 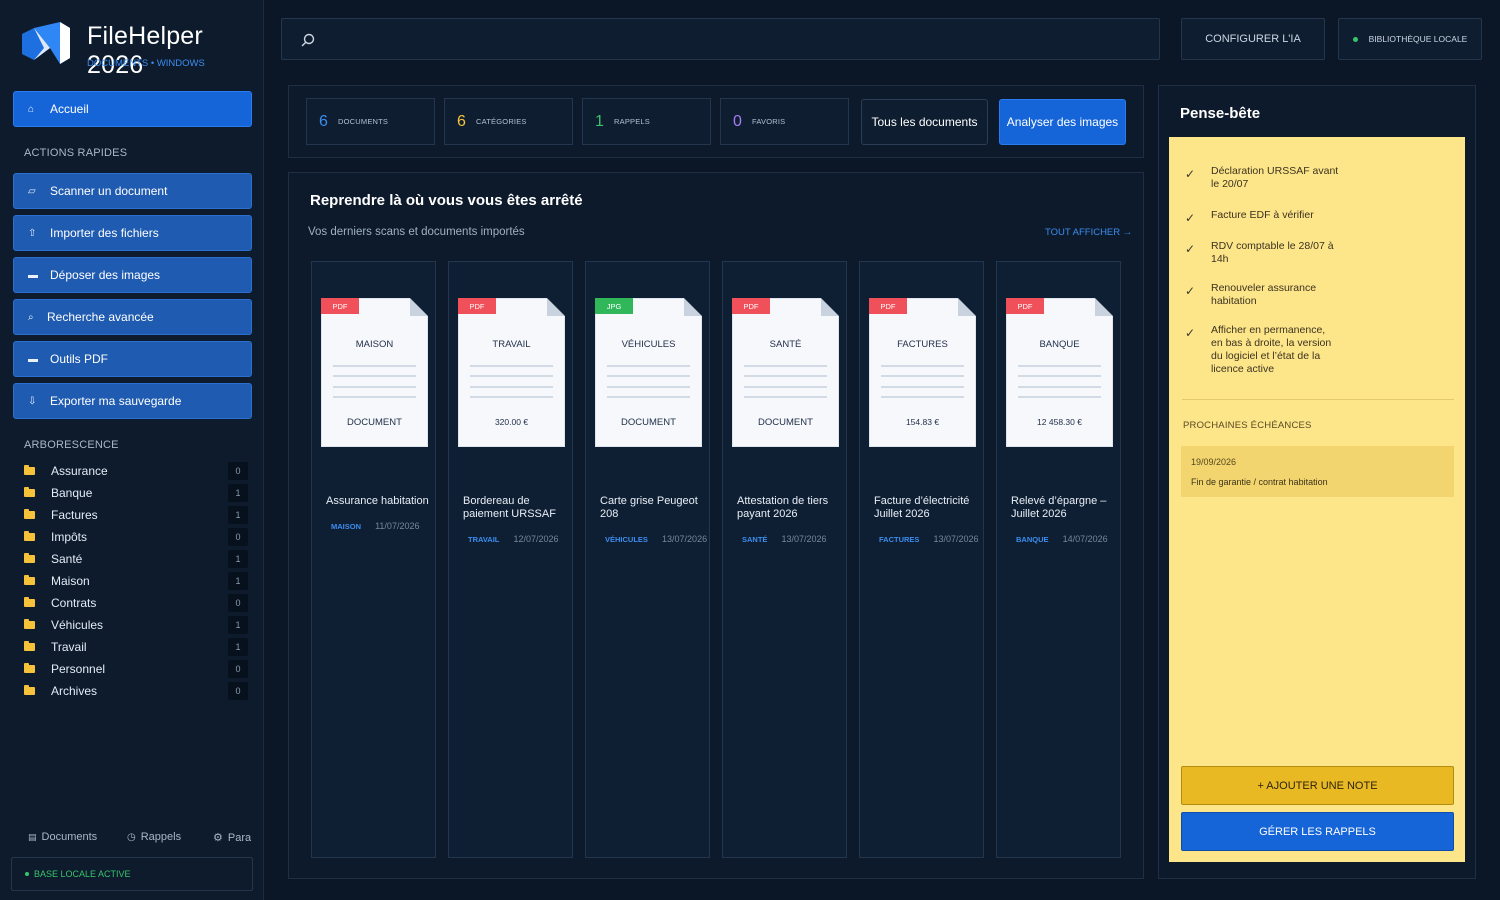 What do you see at coordinates (902, 514) in the screenshot?
I see `card-title-line: Juillet 2026` at bounding box center [902, 514].